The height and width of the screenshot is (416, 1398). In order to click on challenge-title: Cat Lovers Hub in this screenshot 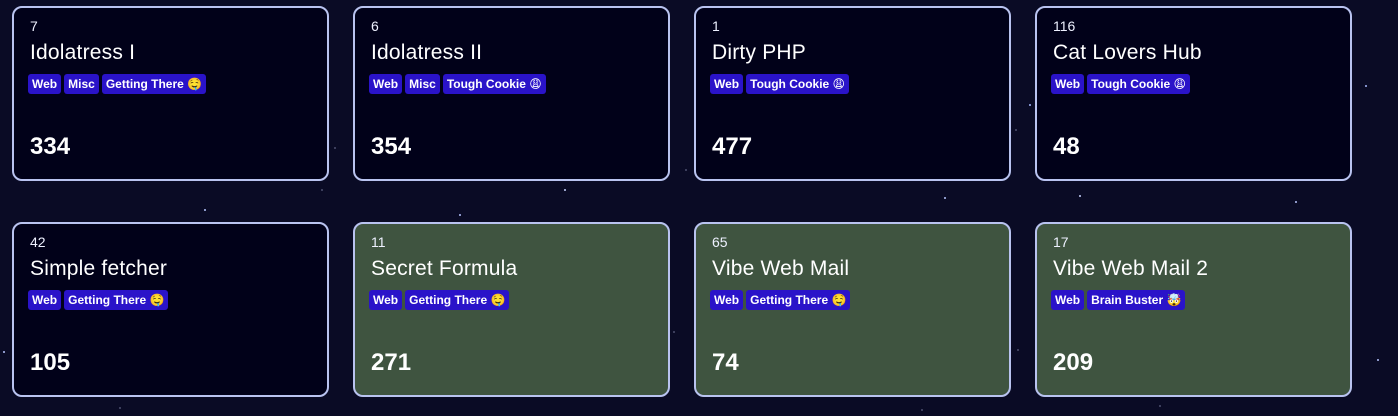, I will do `click(1127, 52)`.